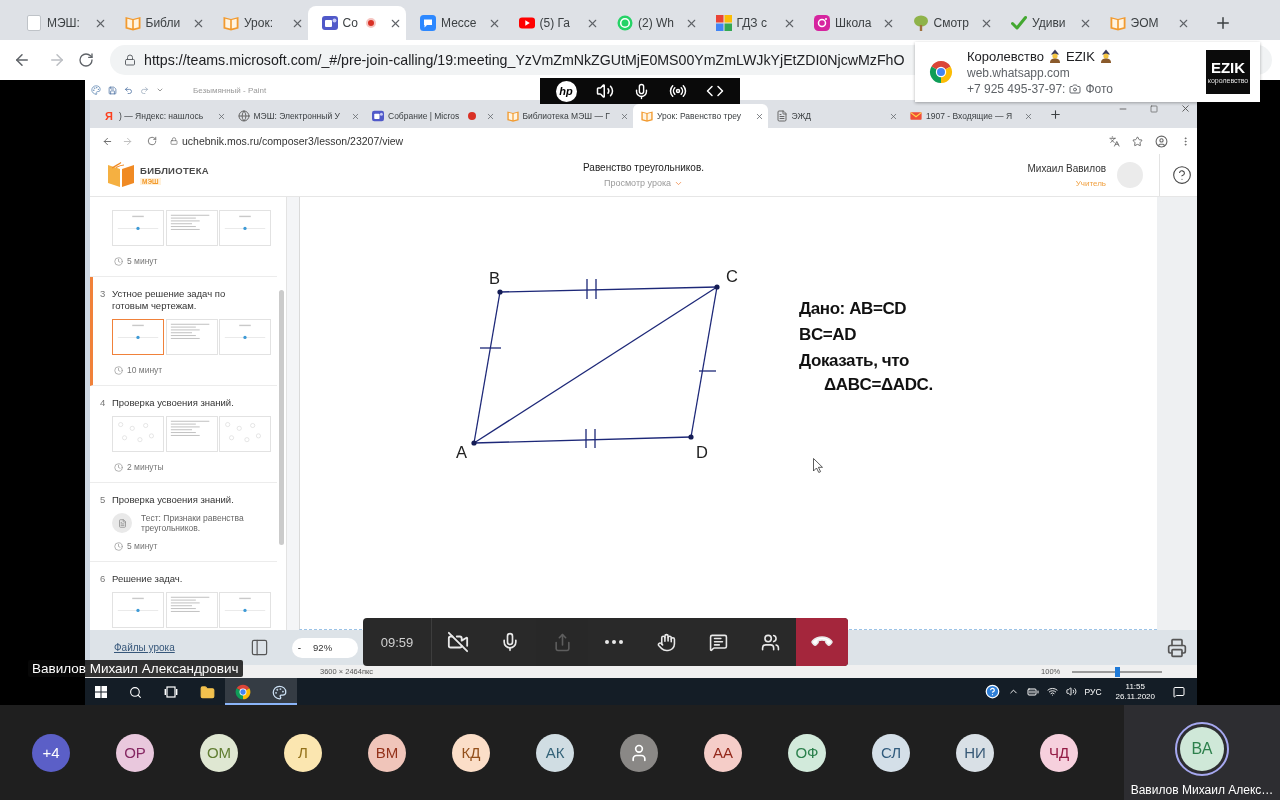 Image resolution: width=1280 pixels, height=800 pixels. I want to click on address-text: uchebnik.mos.ru/composer3/lesson/23207/view, so click(293, 141).